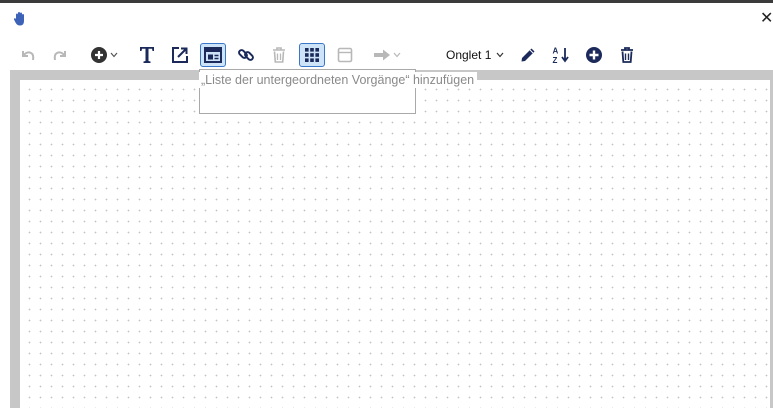 The height and width of the screenshot is (408, 773). I want to click on add-text-button, so click(147, 55).